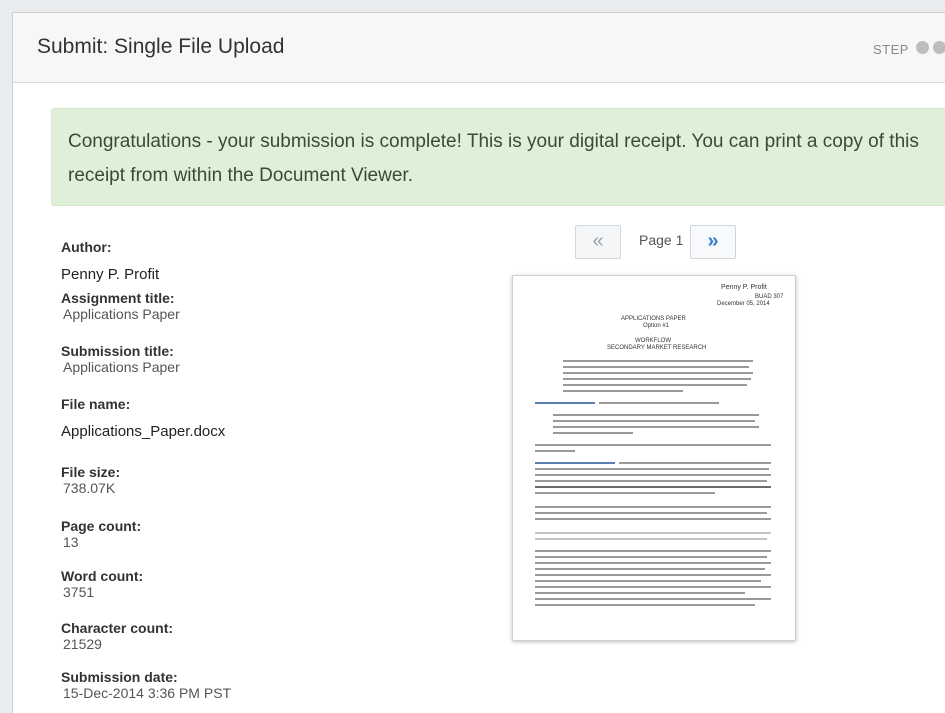  I want to click on step-label: STEP, so click(891, 49).